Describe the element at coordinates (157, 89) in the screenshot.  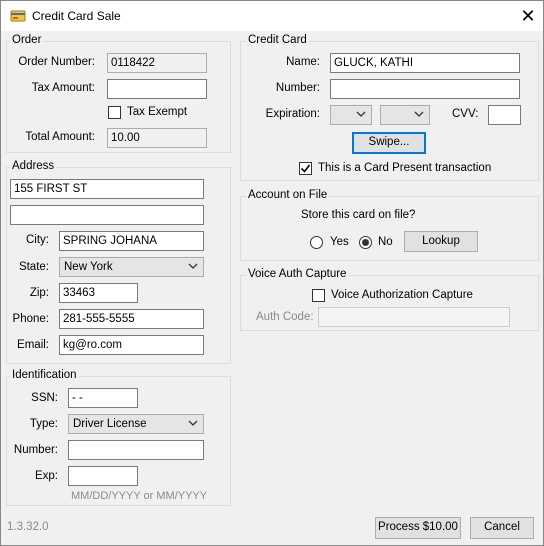
I see `tax-amount-field` at that location.